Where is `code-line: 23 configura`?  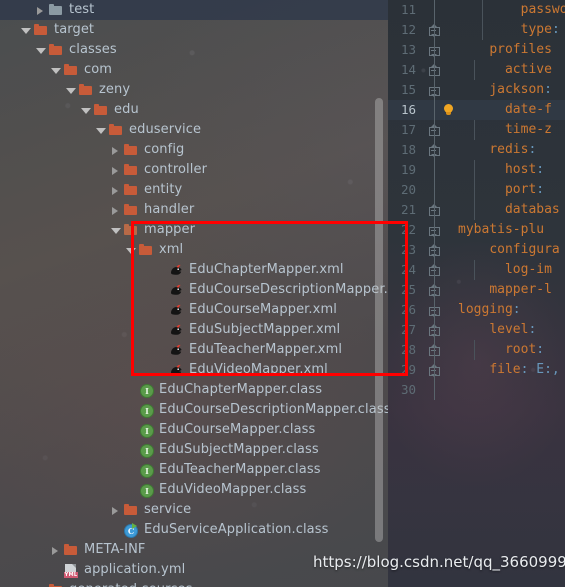
code-line: 23 configura is located at coordinates (476, 250).